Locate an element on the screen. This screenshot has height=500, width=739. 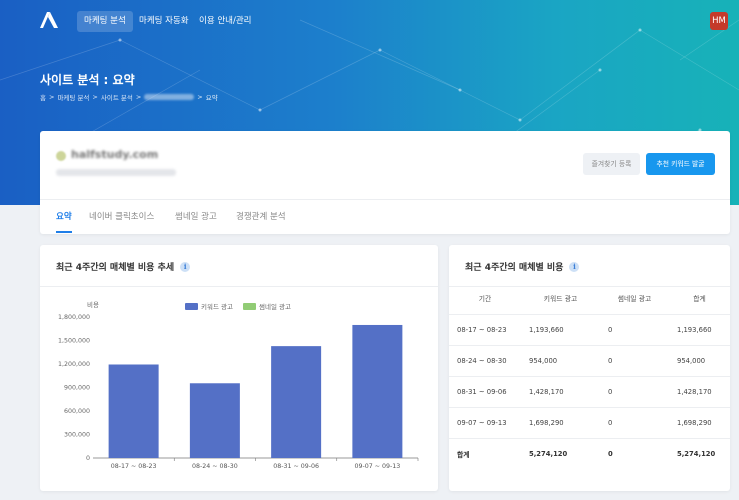
y-tick-label: 900,000 is located at coordinates (77, 388).